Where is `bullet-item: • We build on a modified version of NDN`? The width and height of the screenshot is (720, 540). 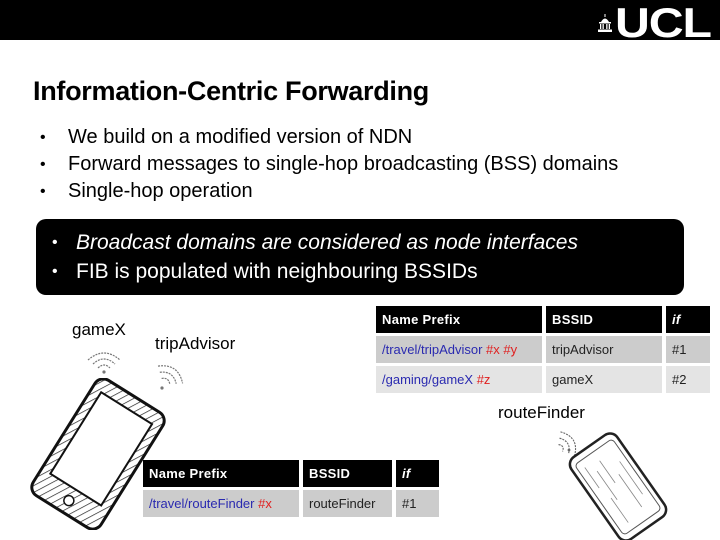 bullet-item: • We build on a modified version of NDN is located at coordinates (329, 137).